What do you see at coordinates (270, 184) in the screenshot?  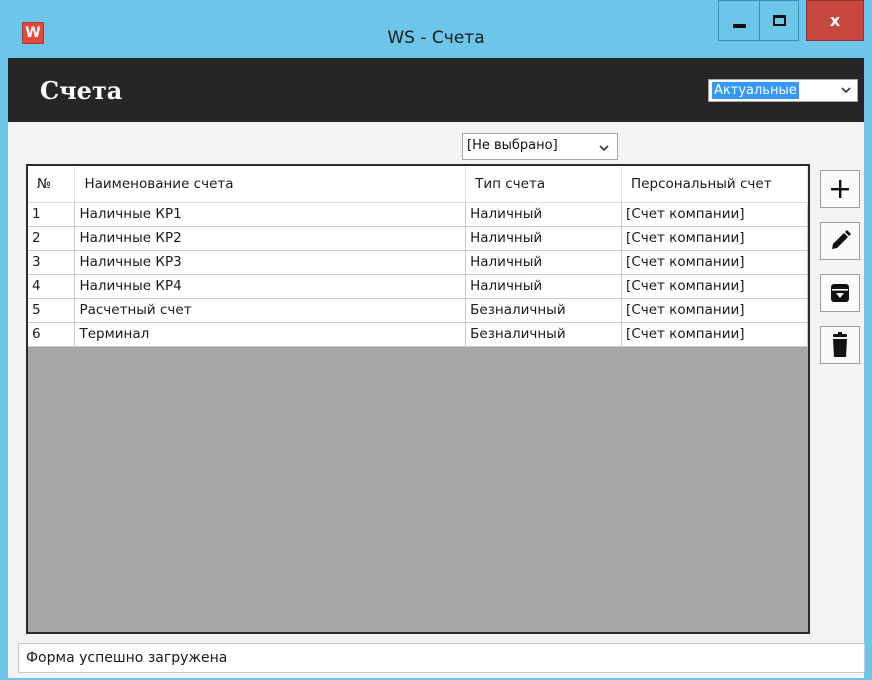 I see `column-header-account-name: Наименование счета` at bounding box center [270, 184].